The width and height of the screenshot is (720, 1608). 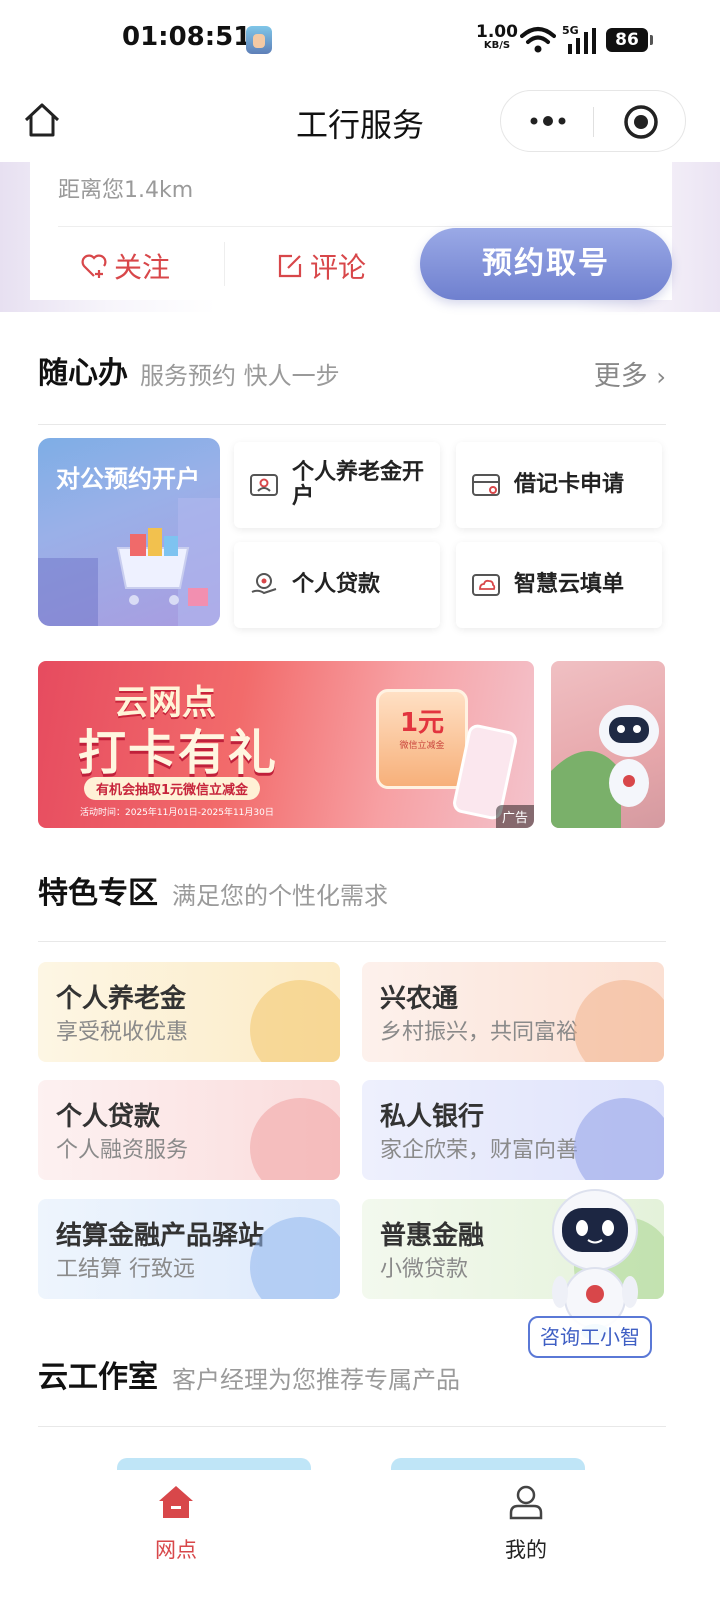 What do you see at coordinates (122, 1150) in the screenshot?
I see `feature-subtitle: 个人融资服务` at bounding box center [122, 1150].